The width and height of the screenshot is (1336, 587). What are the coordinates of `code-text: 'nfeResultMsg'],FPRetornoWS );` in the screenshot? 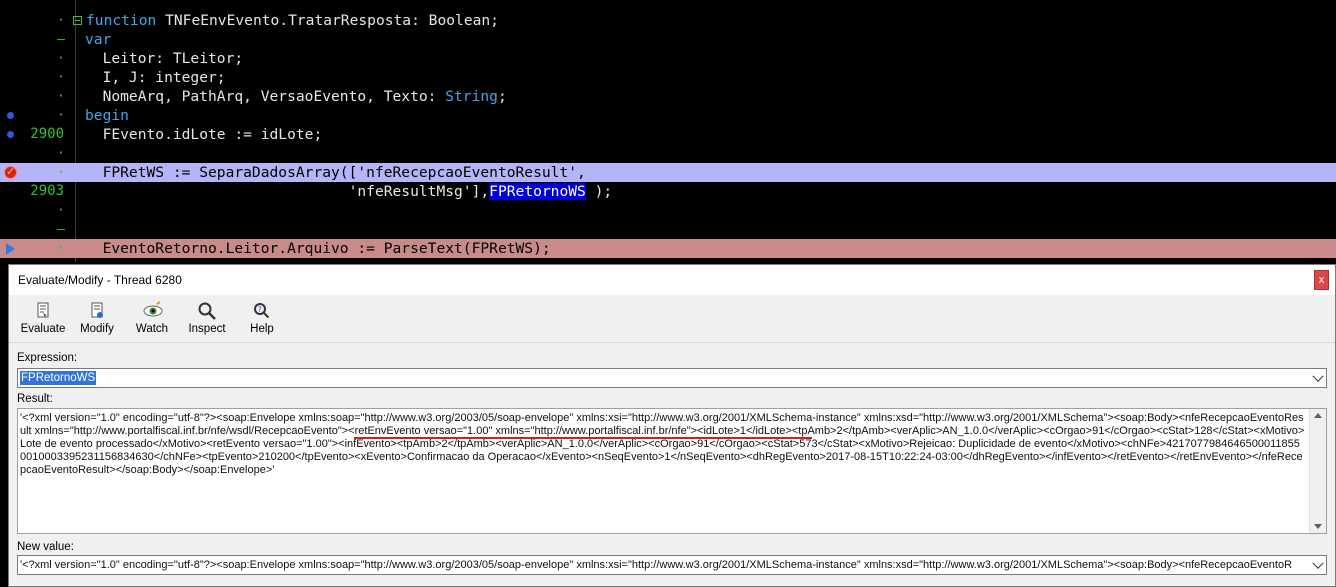 It's located at (348, 191).